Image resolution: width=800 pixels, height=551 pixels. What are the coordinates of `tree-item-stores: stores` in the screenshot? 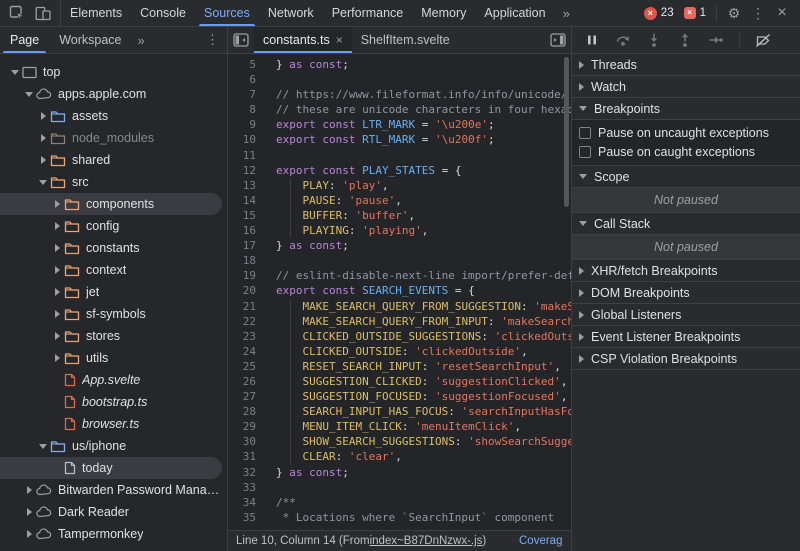 It's located at (111, 336).